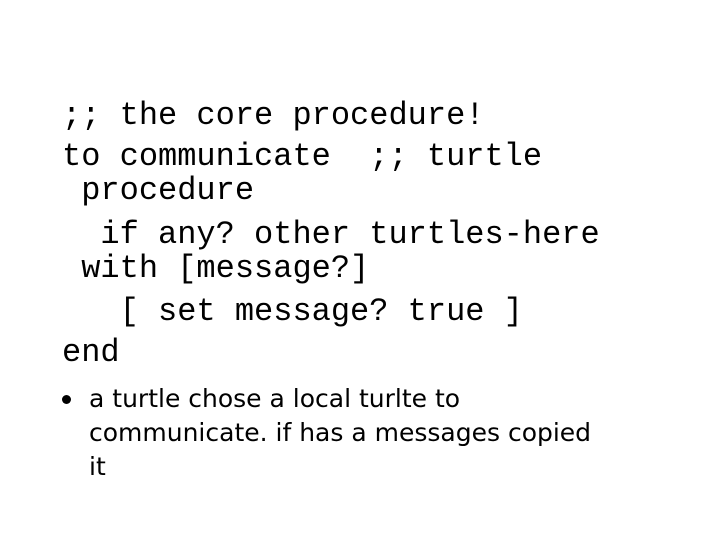 This screenshot has height=540, width=720. Describe the element at coordinates (91, 352) in the screenshot. I see `code-end-line: end` at that location.